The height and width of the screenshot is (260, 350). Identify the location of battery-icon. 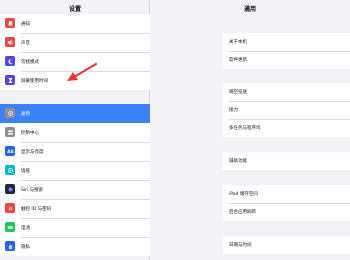
(10, 227).